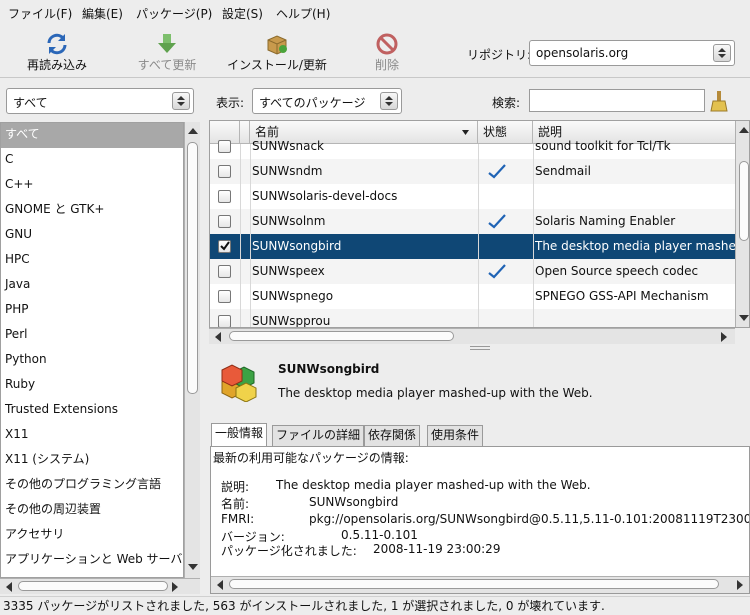 Image resolution: width=750 pixels, height=615 pixels. Describe the element at coordinates (92, 460) in the screenshot. I see `category-item: X11 (システム)` at that location.